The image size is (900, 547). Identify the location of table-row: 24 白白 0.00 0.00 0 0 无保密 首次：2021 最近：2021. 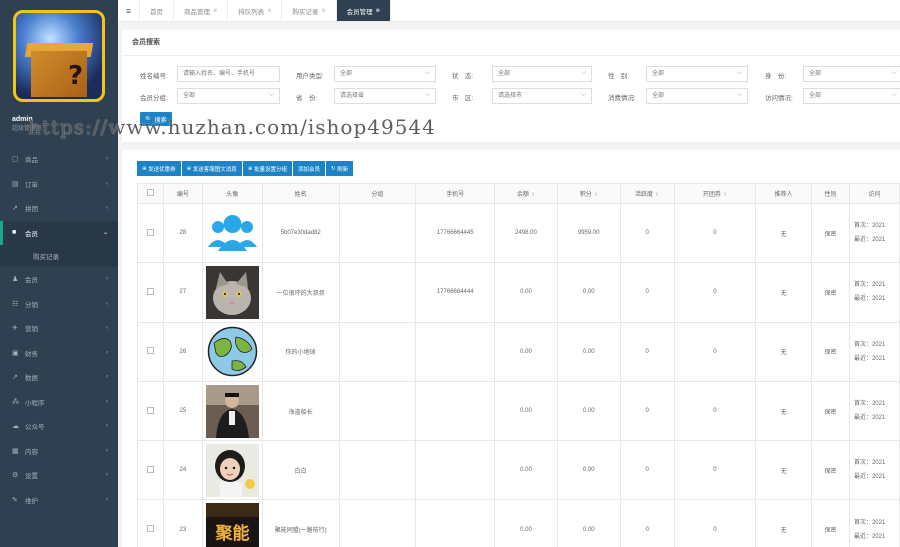
(518, 470).